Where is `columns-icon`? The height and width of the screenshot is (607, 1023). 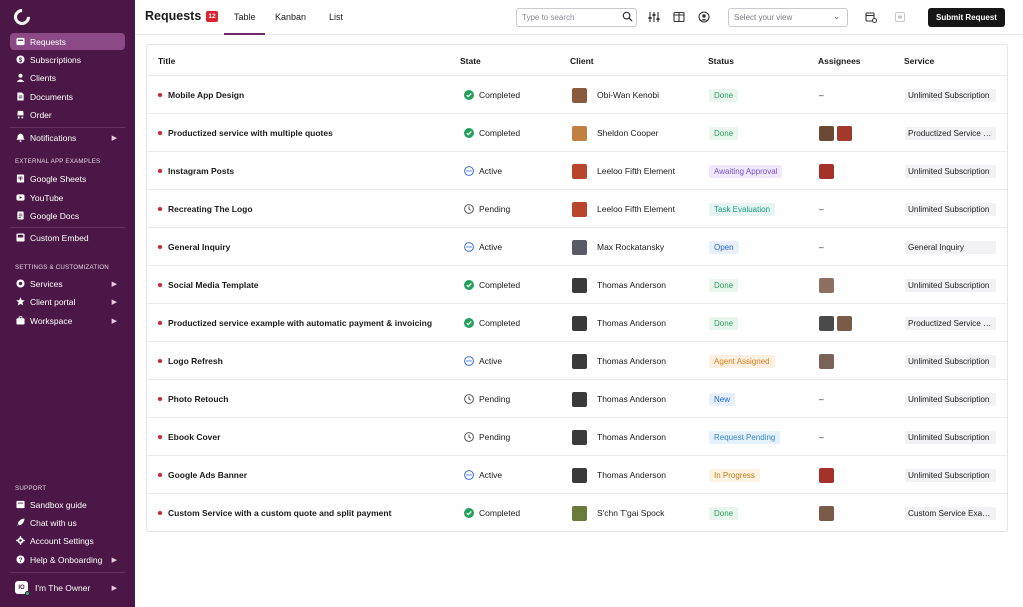 columns-icon is located at coordinates (679, 17).